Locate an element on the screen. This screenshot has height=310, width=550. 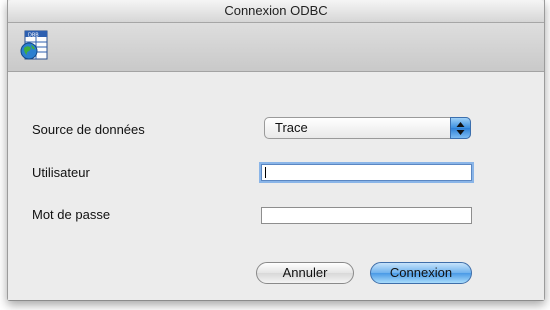
window-title: Connexion ODBC is located at coordinates (276, 11).